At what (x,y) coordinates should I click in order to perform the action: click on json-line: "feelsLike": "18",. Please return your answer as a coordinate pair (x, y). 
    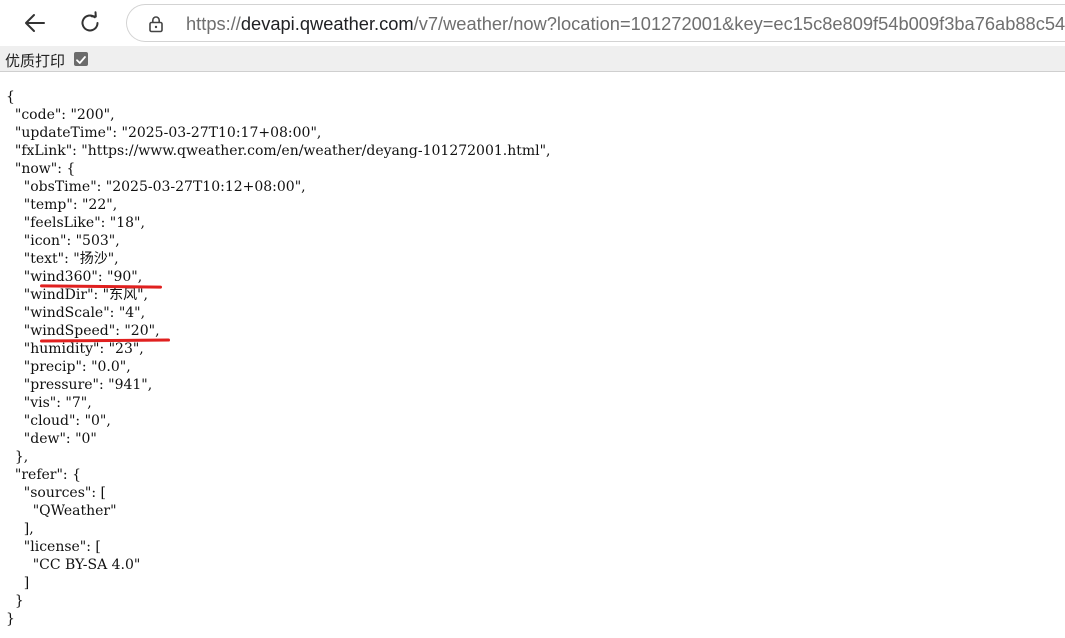
    Looking at the image, I should click on (75, 223).